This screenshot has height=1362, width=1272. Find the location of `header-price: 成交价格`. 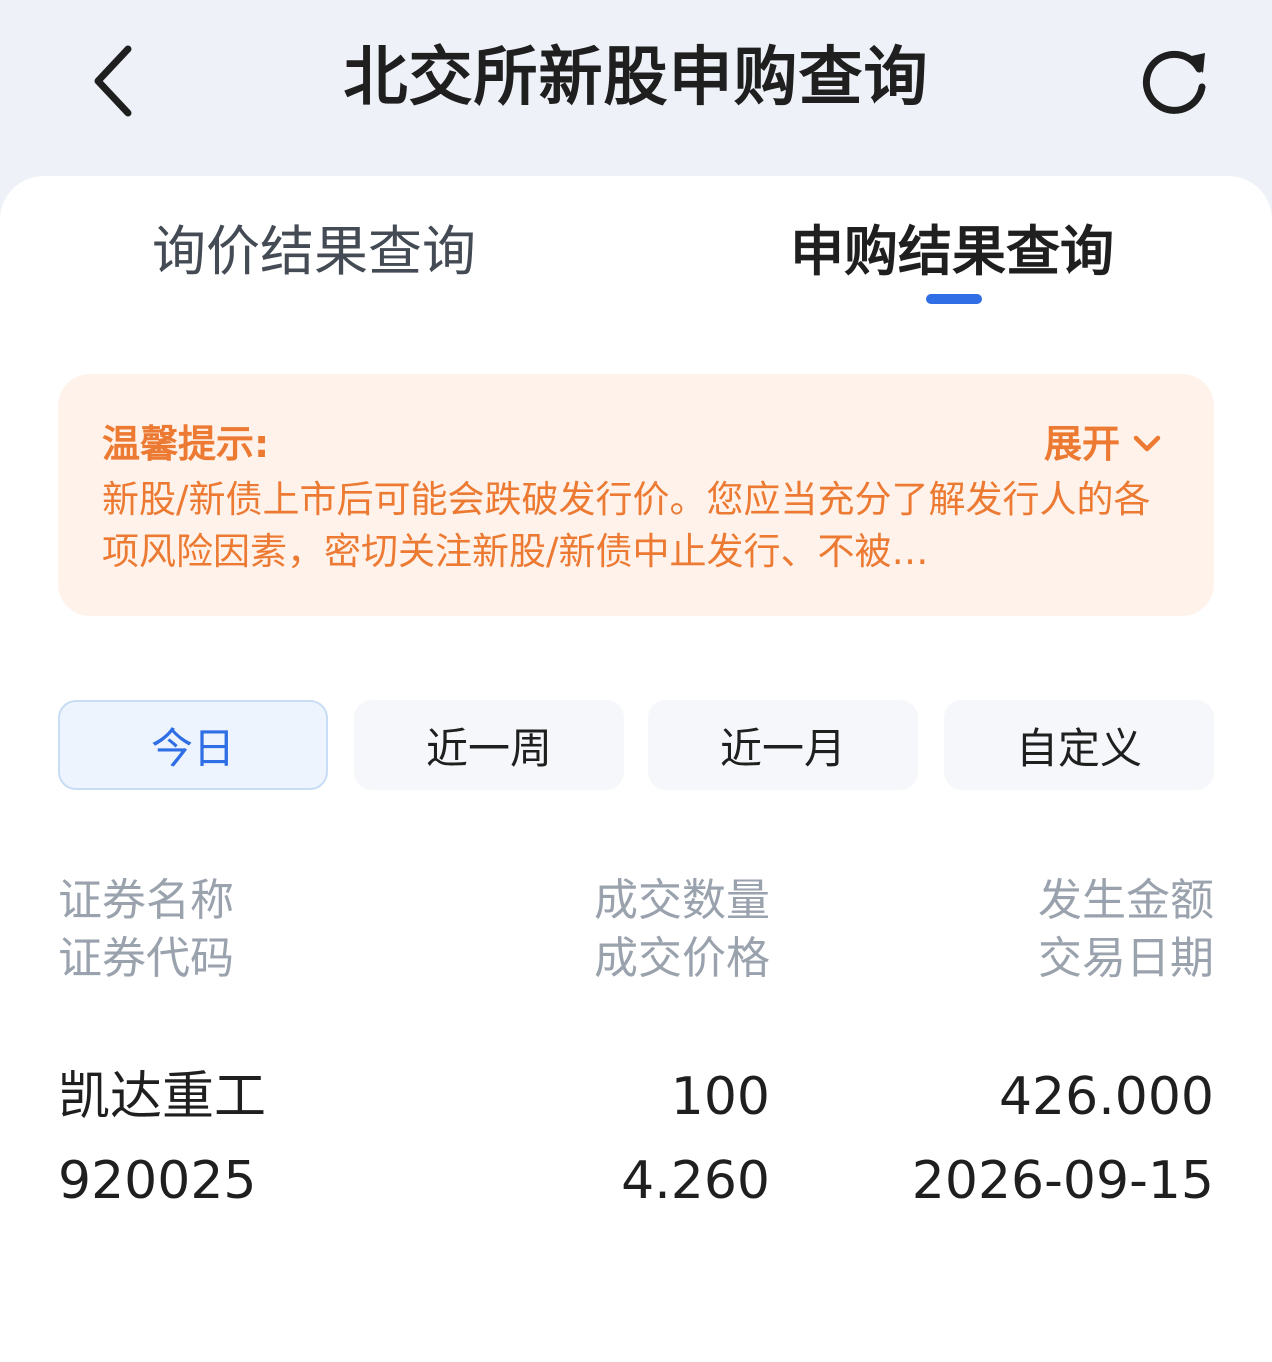

header-price: 成交价格 is located at coordinates (682, 958).